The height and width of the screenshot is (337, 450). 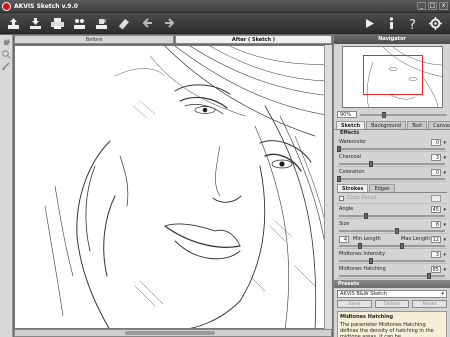 I want to click on close-button: x, so click(x=443, y=6).